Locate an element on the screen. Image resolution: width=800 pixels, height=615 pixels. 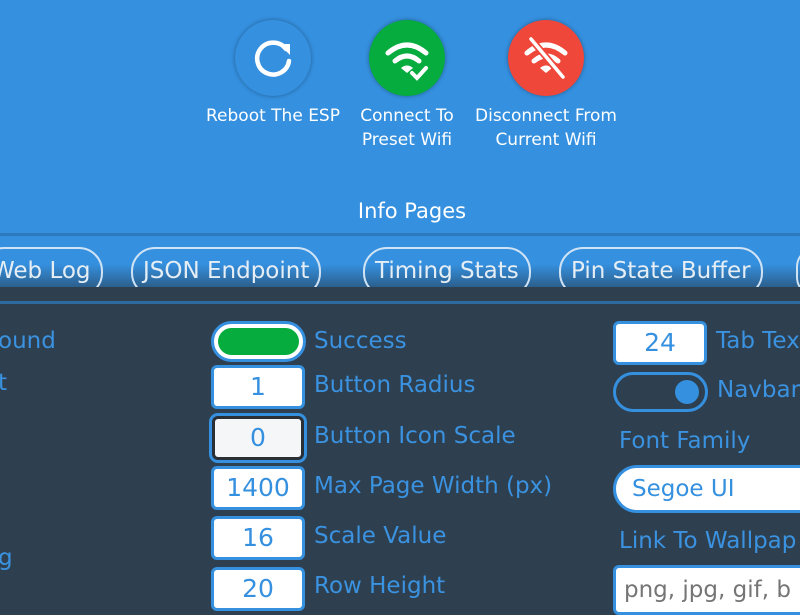
tab-text-label: Tab Tex is located at coordinates (758, 341).